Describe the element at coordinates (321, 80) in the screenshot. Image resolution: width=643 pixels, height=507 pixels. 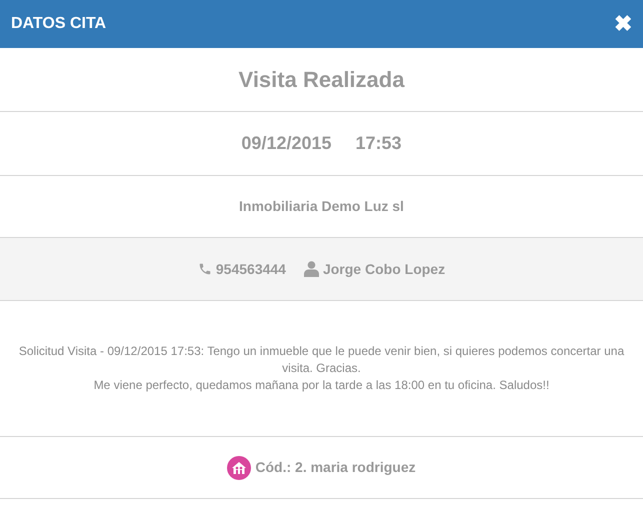
I see `status-title: Visita Realizada` at that location.